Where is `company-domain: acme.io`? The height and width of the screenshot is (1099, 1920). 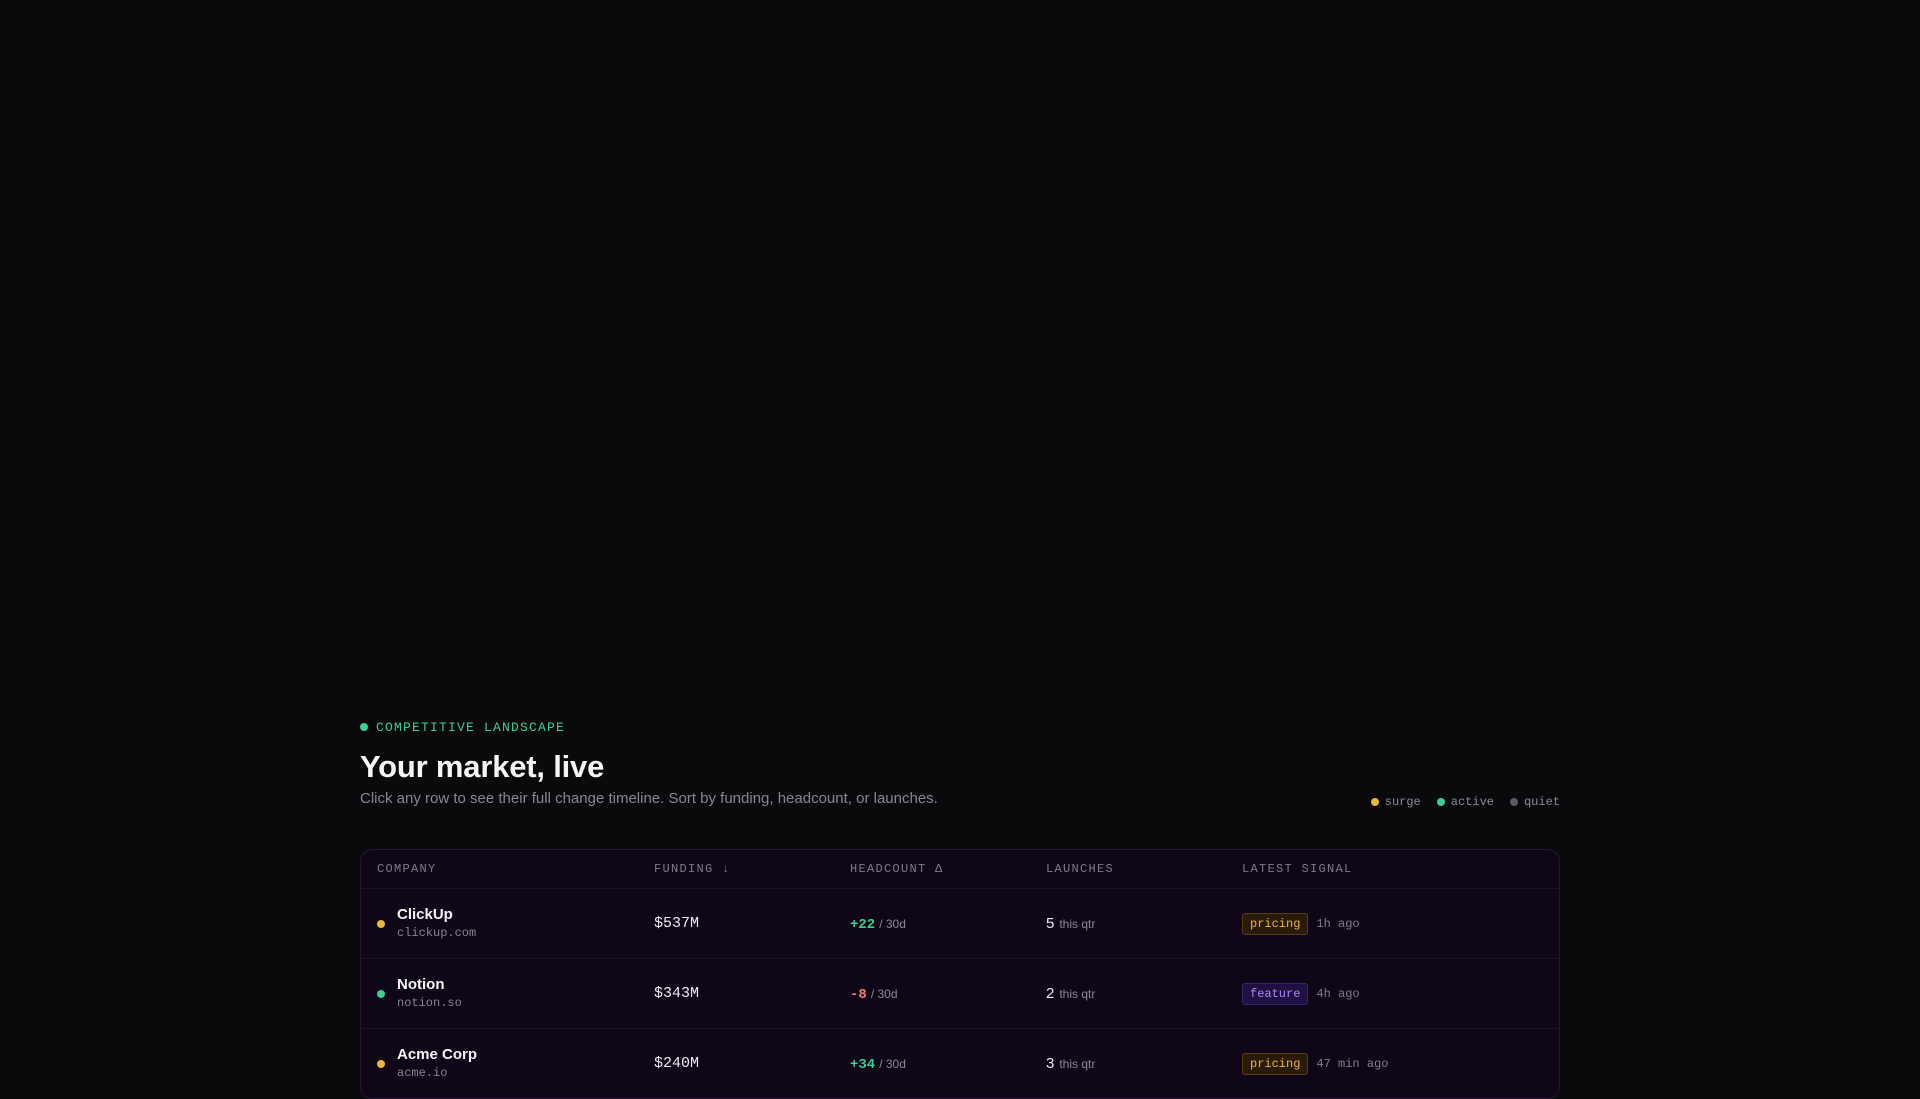 company-domain: acme.io is located at coordinates (422, 1073).